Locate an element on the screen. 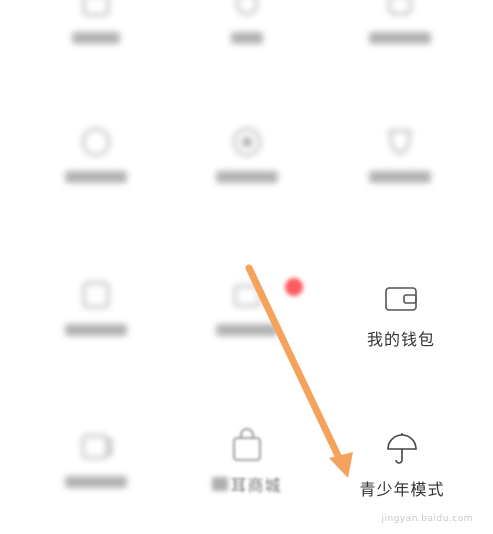 The width and height of the screenshot is (493, 534). wallet-label: 我的钱包 is located at coordinates (400, 339).